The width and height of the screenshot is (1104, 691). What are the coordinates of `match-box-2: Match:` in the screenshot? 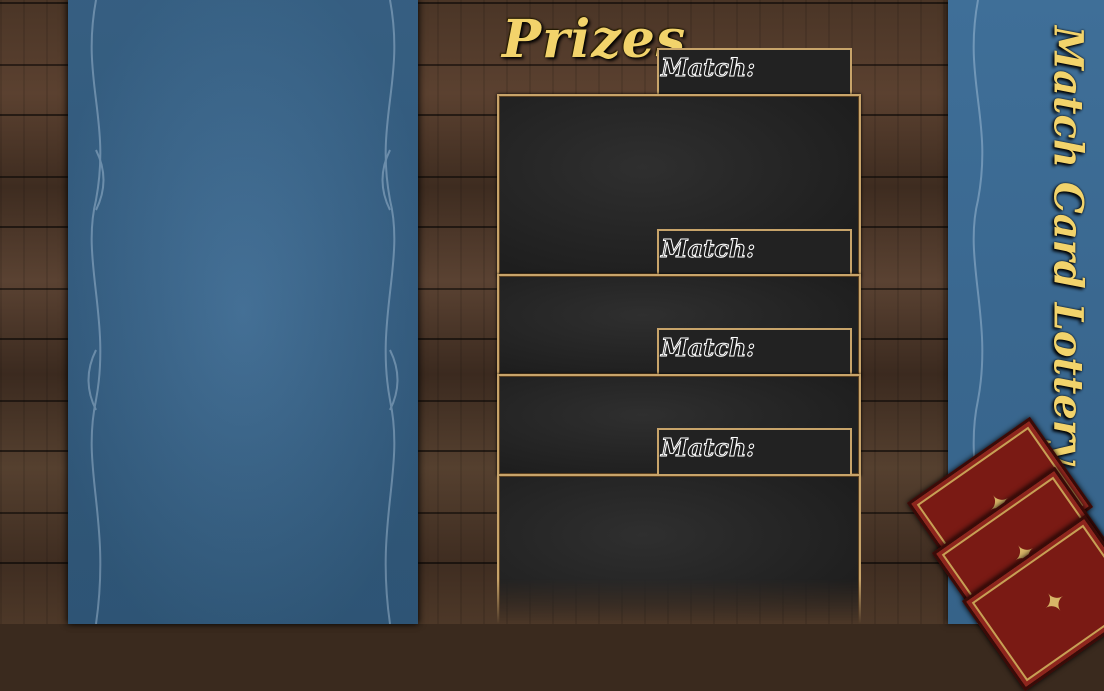 It's located at (754, 252).